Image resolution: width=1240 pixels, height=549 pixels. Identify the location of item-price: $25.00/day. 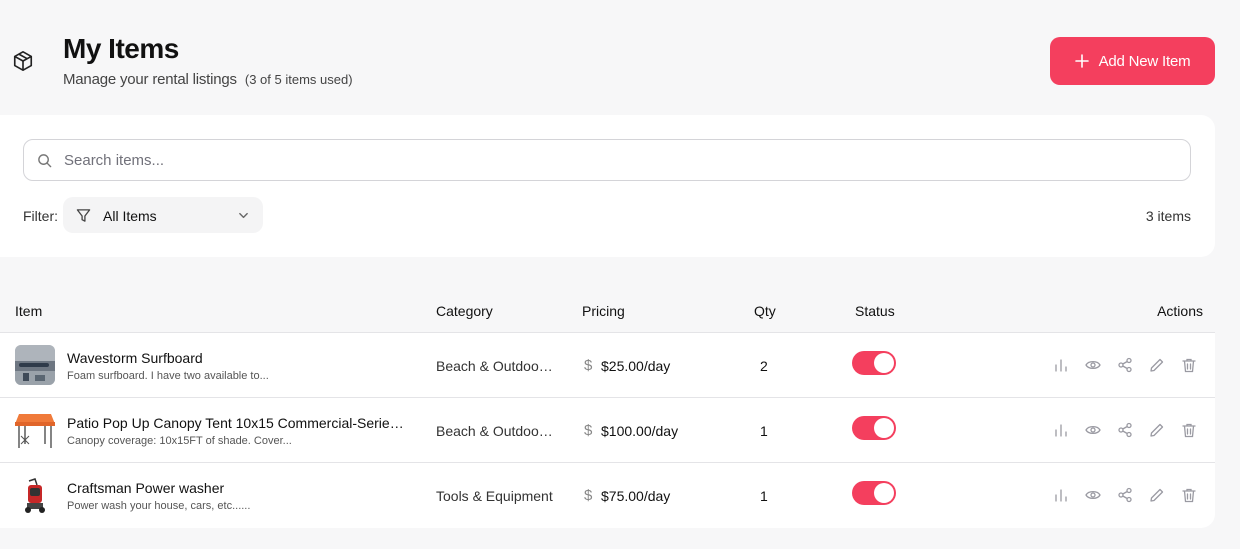
(636, 366).